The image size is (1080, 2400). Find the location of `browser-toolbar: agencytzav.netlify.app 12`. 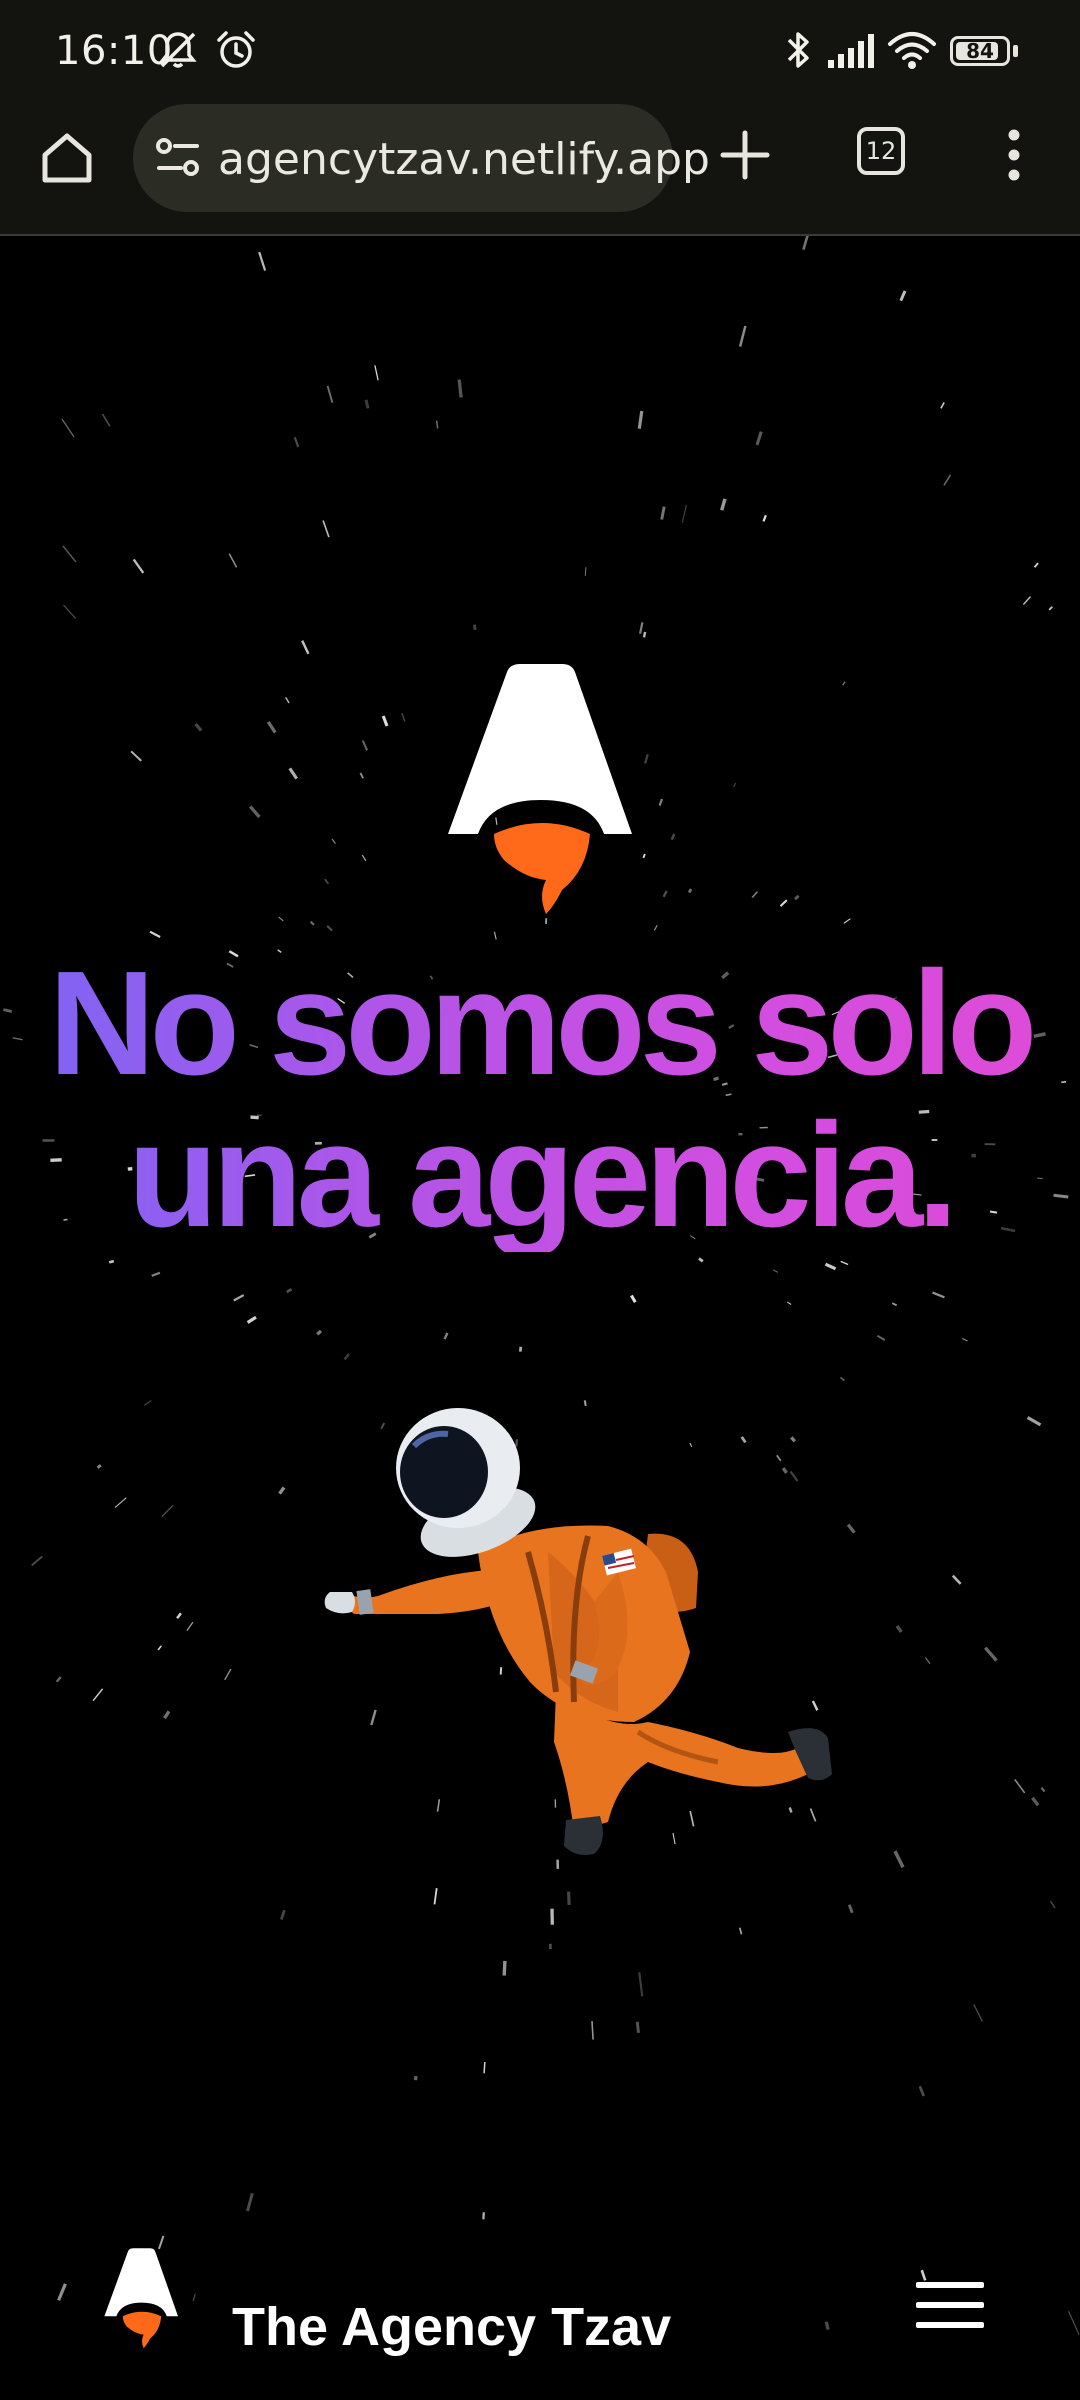

browser-toolbar: agencytzav.netlify.app 12 is located at coordinates (540, 168).